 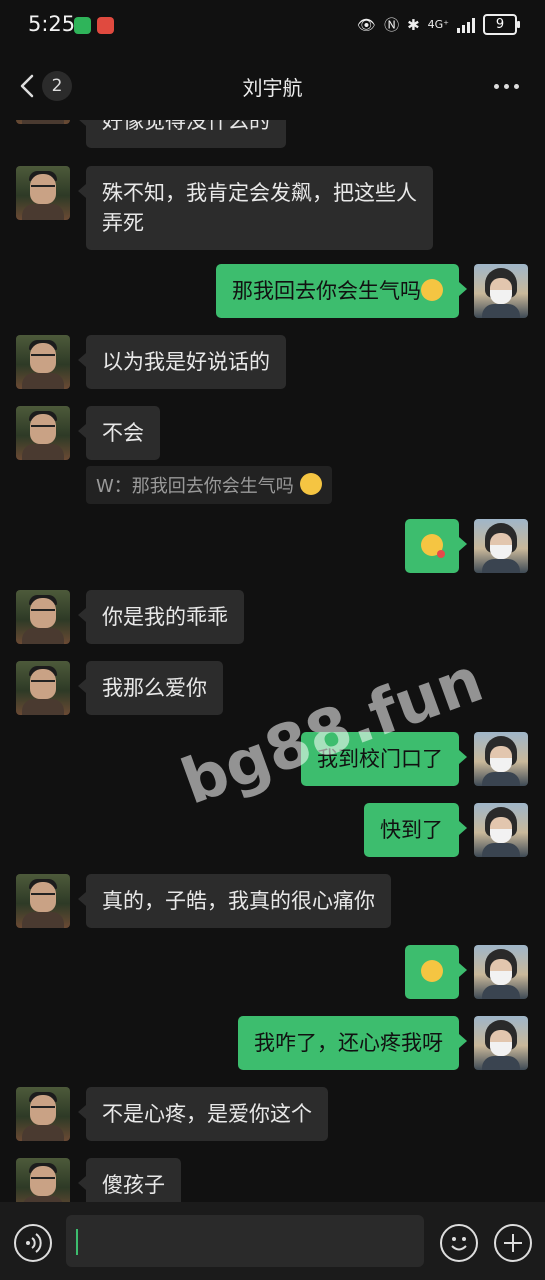 What do you see at coordinates (392, 25) in the screenshot?
I see `nfc-icon: Ⓝ` at bounding box center [392, 25].